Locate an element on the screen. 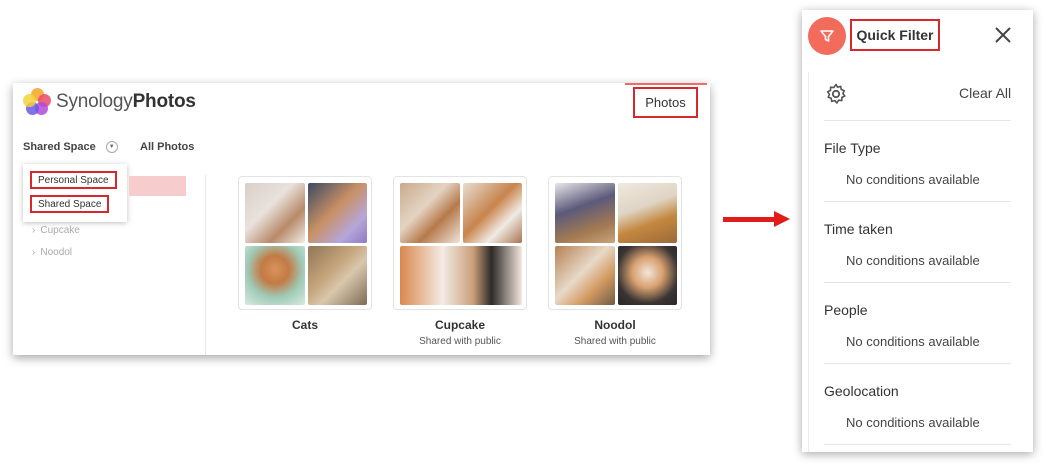 This screenshot has height=469, width=1053. synology-photos-logo-icon is located at coordinates (37, 102).